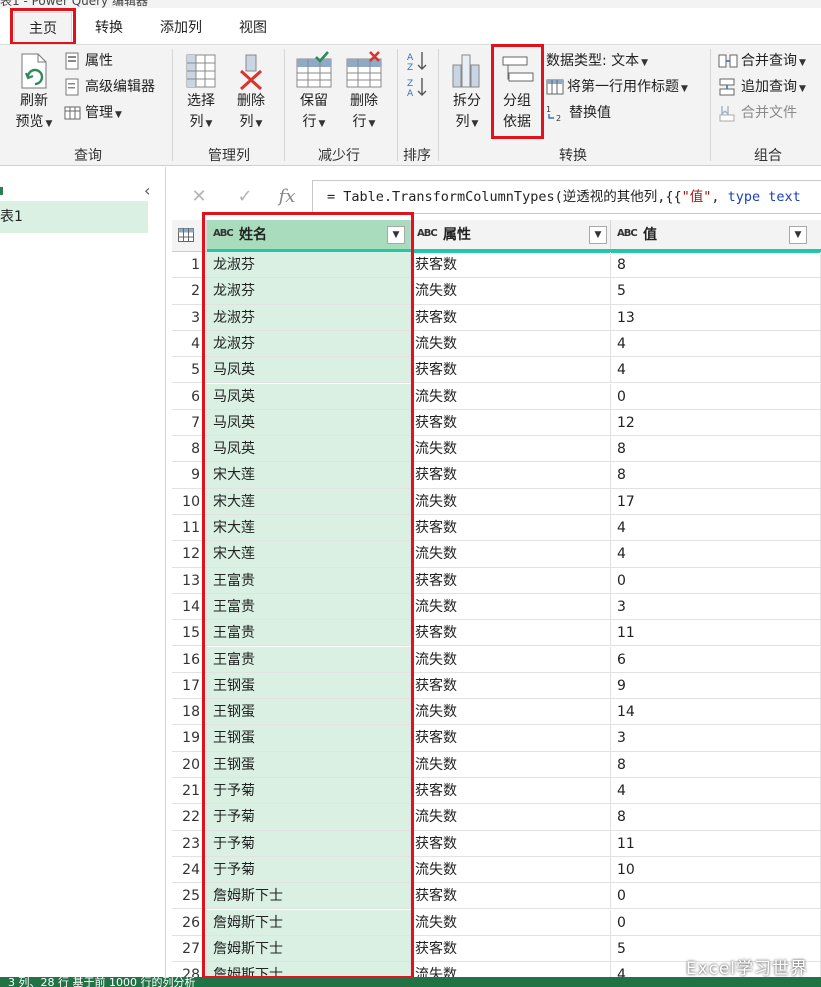 Image resolution: width=821 pixels, height=987 pixels. Describe the element at coordinates (757, 113) in the screenshot. I see `combine-files-button: 合并文件` at that location.